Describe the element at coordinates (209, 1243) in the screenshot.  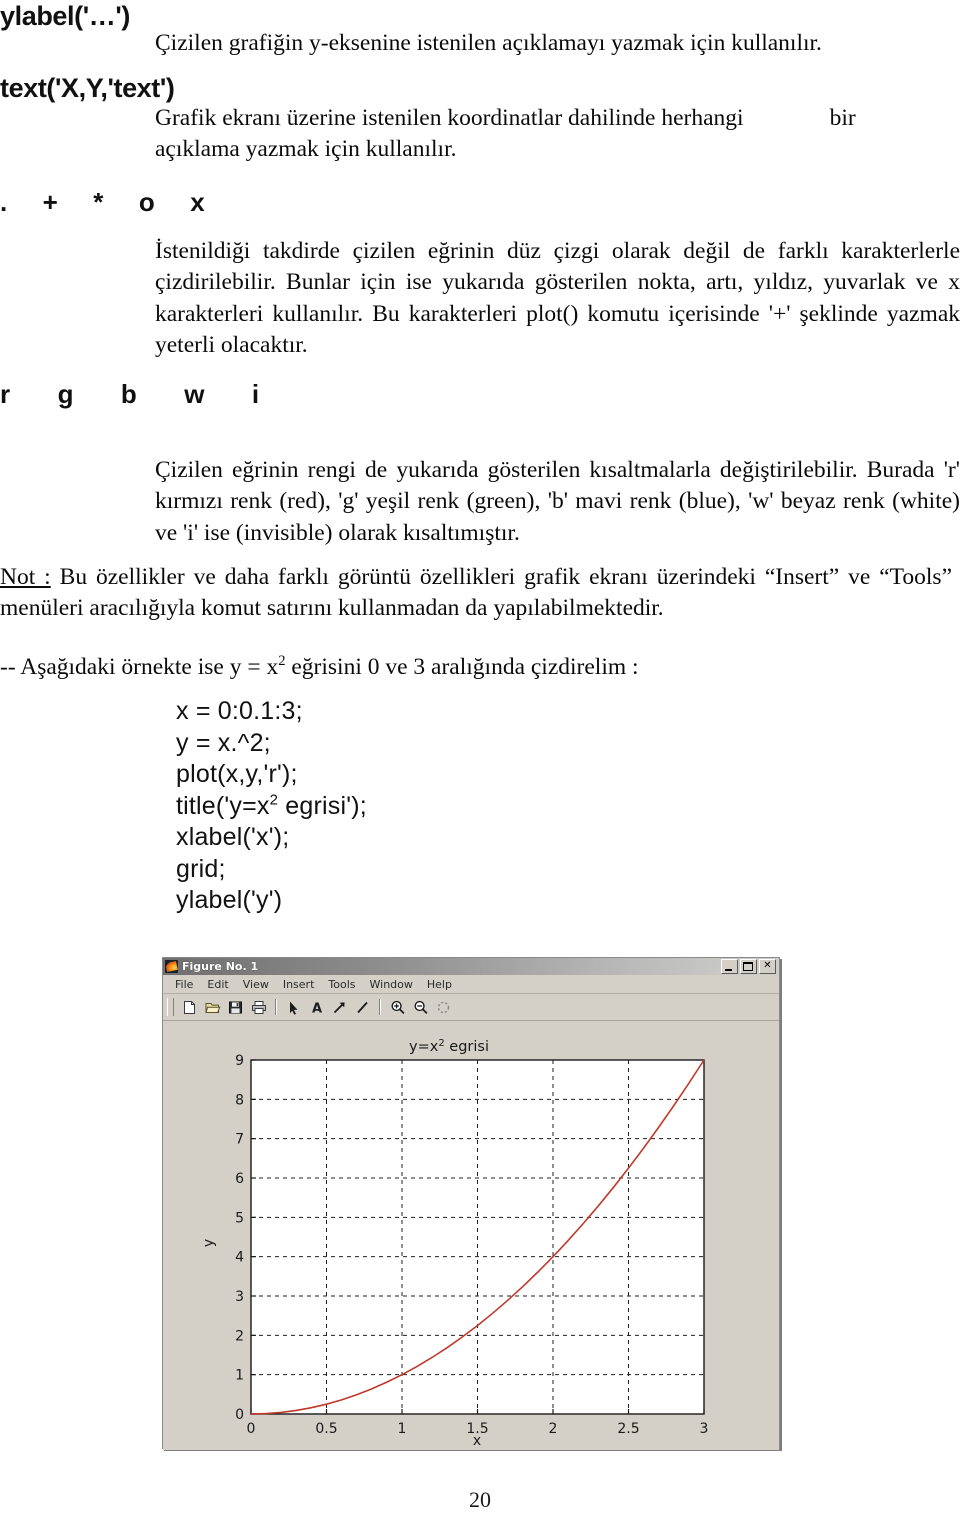
I see `chart-ylabel: y` at that location.